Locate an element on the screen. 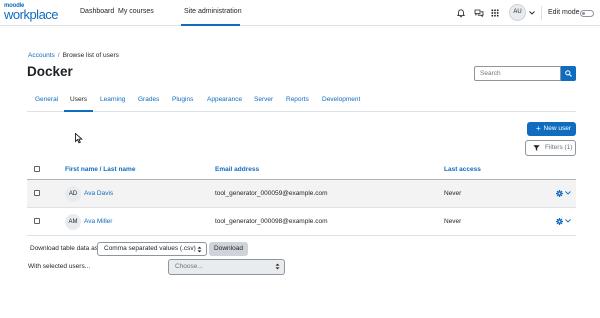 This screenshot has width=600, height=318. user-name-link: Ava Miller is located at coordinates (98, 221).